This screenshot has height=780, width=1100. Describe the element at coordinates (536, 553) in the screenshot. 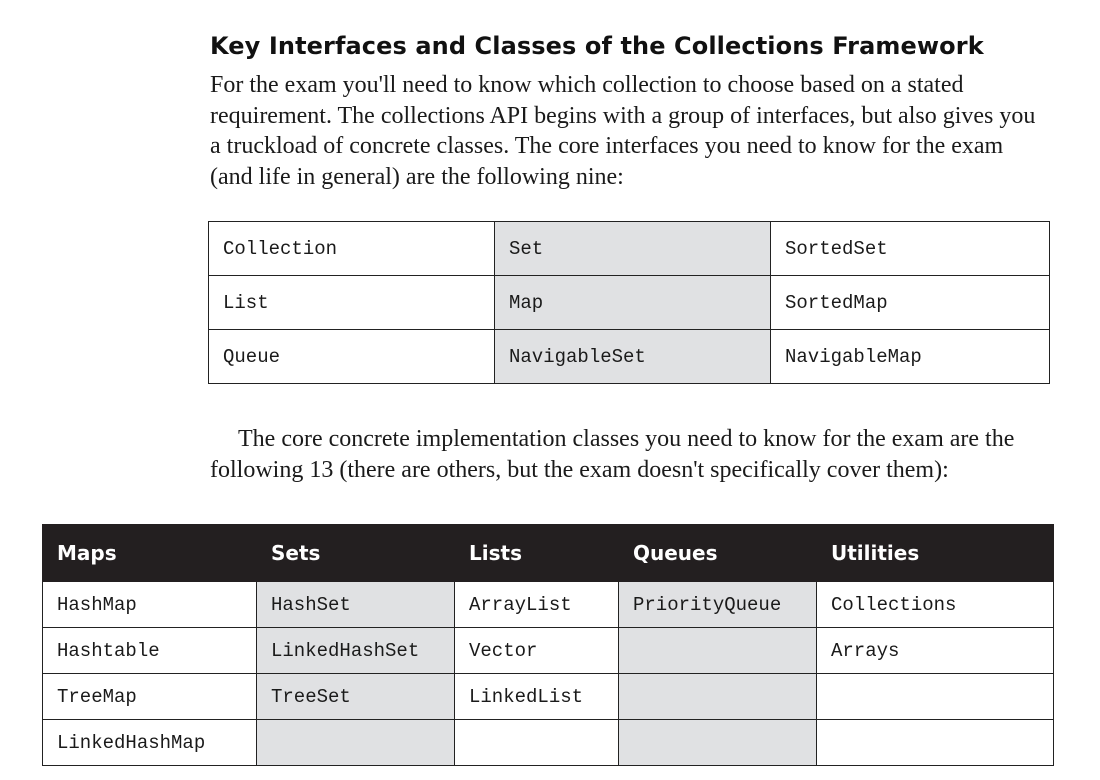

I see `column-header-lists: Lists` at that location.